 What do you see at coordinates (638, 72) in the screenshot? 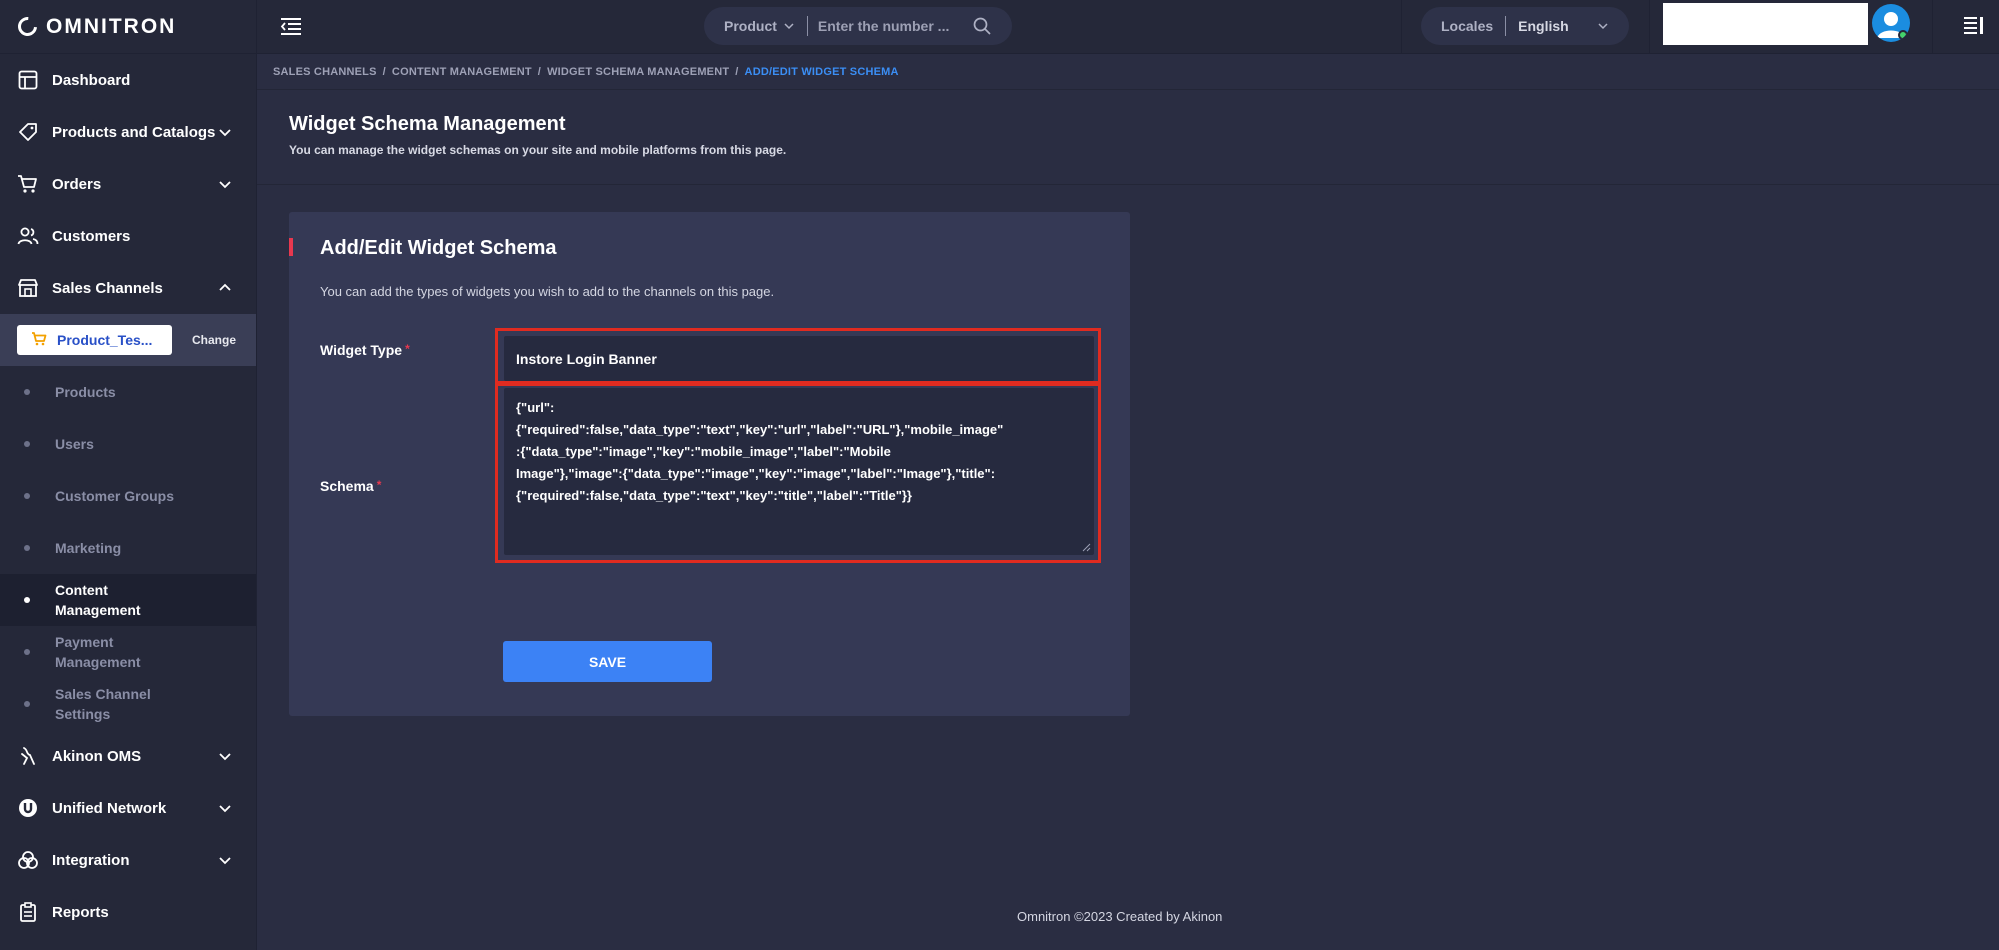
I see `breadcrumb-item-widget-schema-management: WIDGET SCHEMA MANAGEMENT` at bounding box center [638, 72].